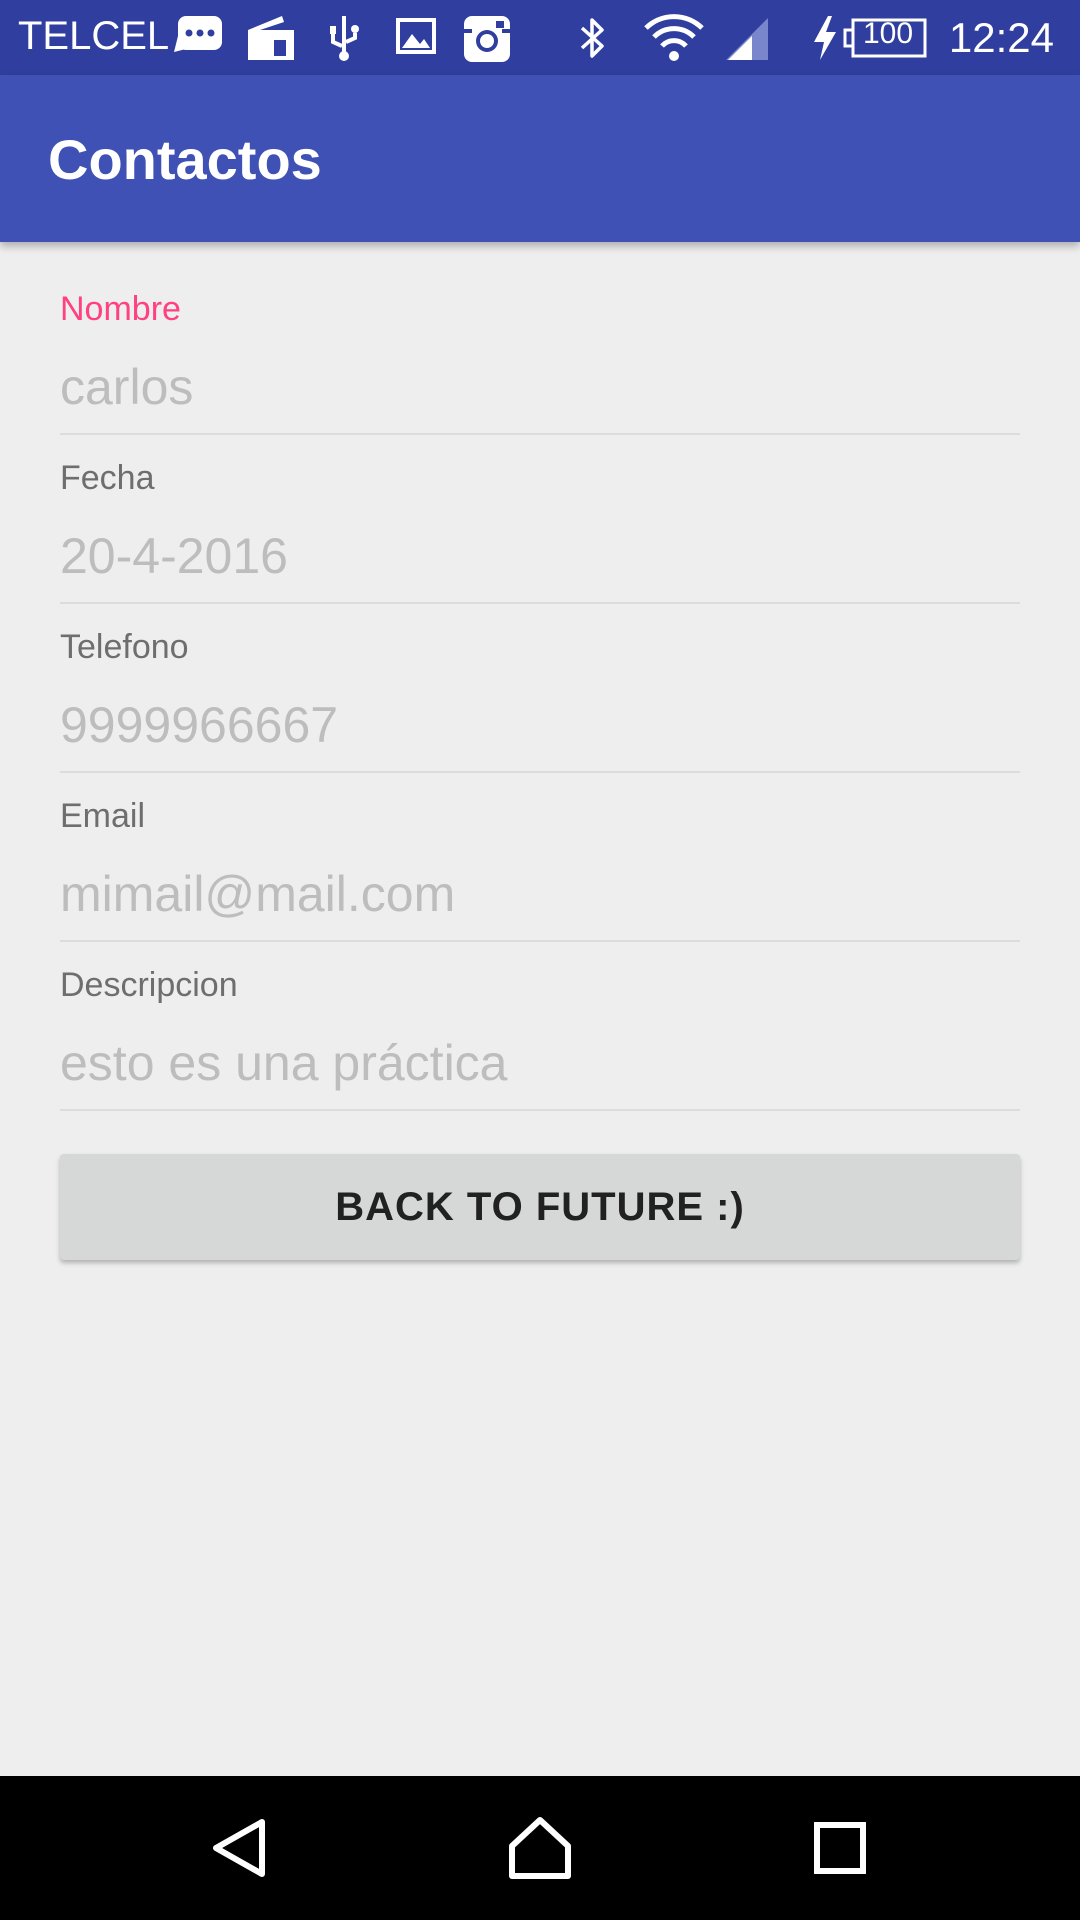 The height and width of the screenshot is (1920, 1080). What do you see at coordinates (174, 556) in the screenshot?
I see `date-input: 20-4-2016` at bounding box center [174, 556].